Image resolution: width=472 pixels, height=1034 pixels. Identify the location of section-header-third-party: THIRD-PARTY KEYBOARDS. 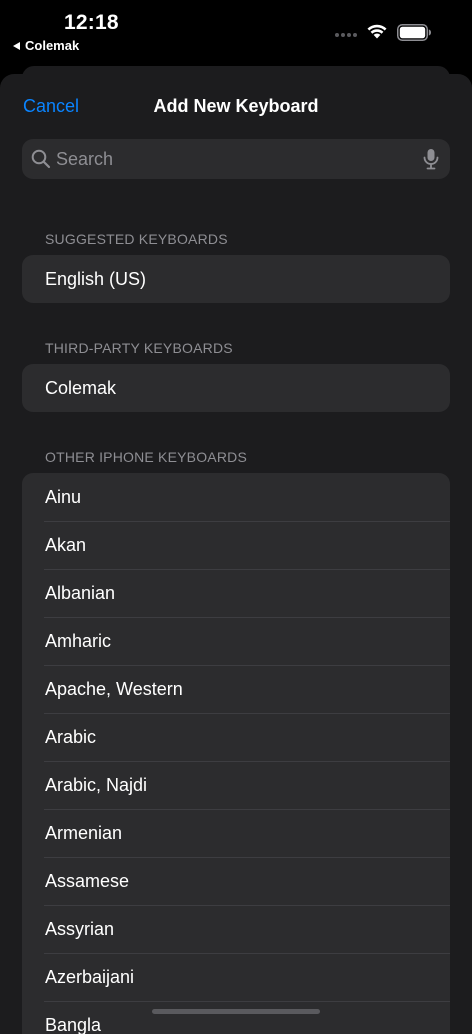
(139, 348).